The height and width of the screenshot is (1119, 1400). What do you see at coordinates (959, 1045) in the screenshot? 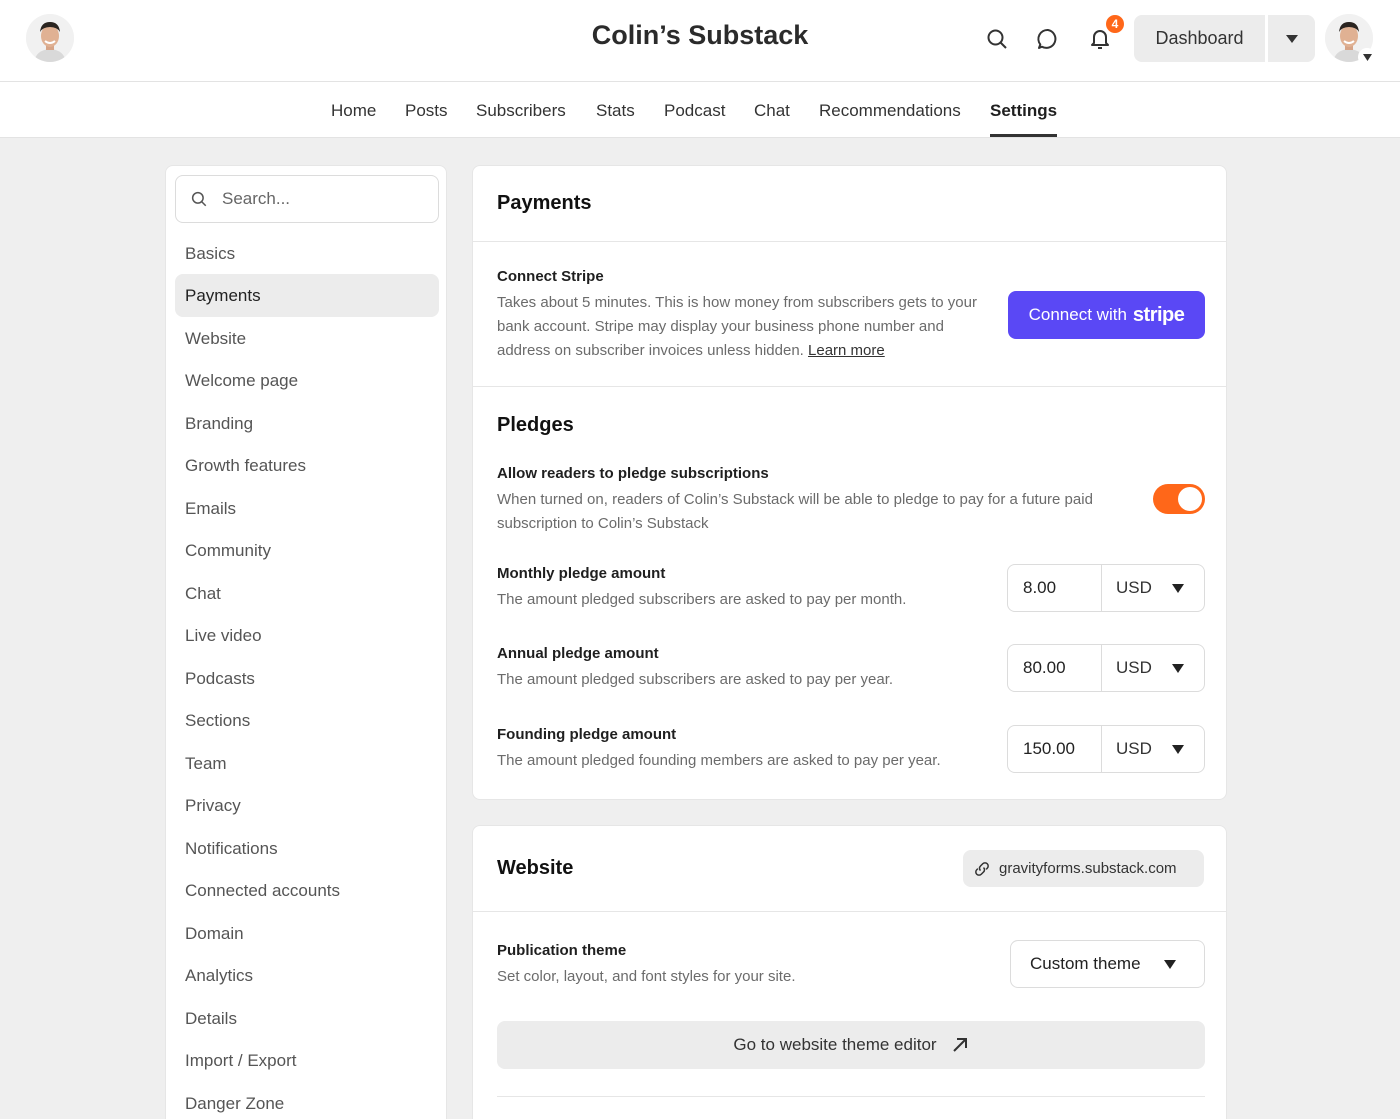
I see `external-arrow-icon` at bounding box center [959, 1045].